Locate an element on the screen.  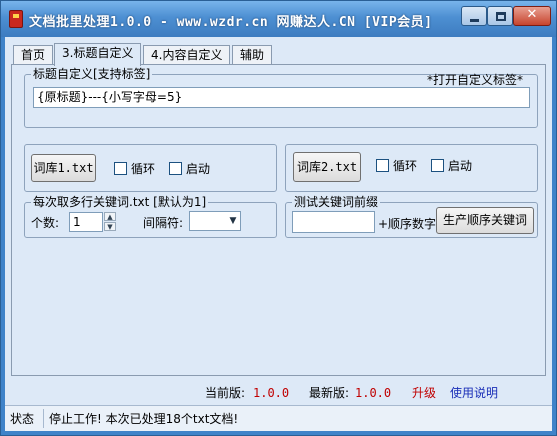
sequence-number-label: +顺序数字 is located at coordinates (407, 224).